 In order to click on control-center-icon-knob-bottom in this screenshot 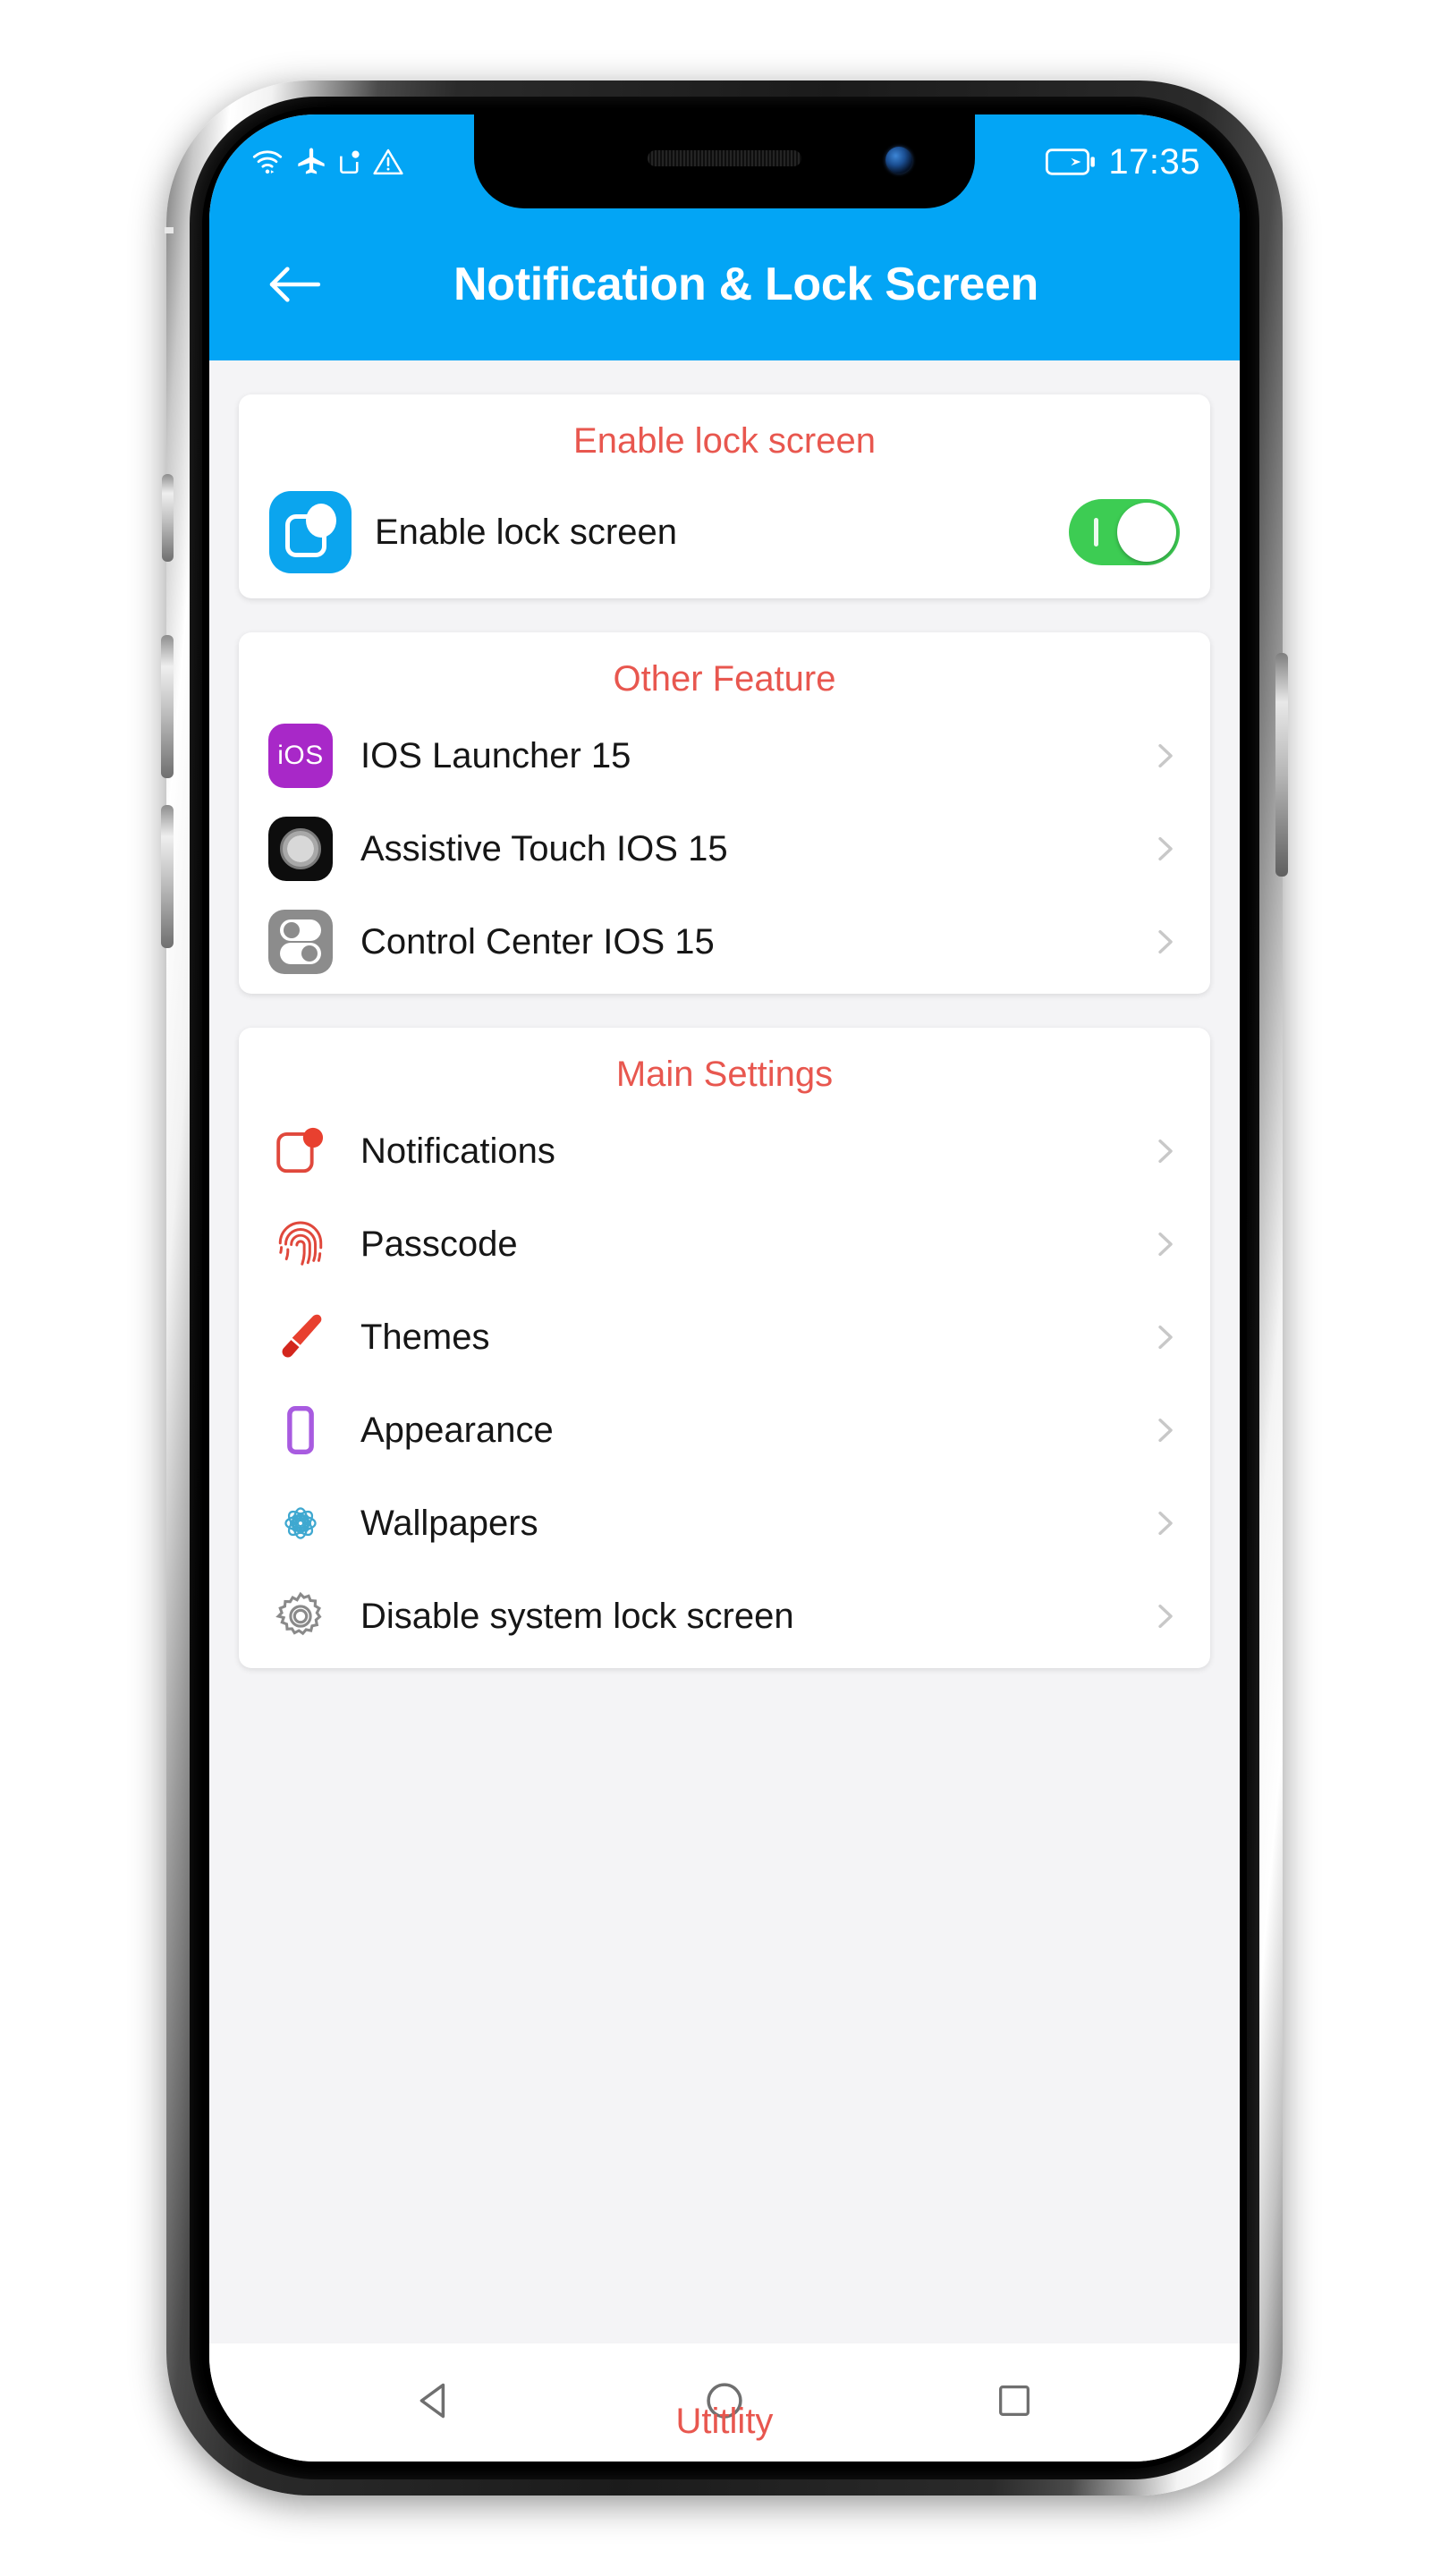, I will do `click(309, 953)`.